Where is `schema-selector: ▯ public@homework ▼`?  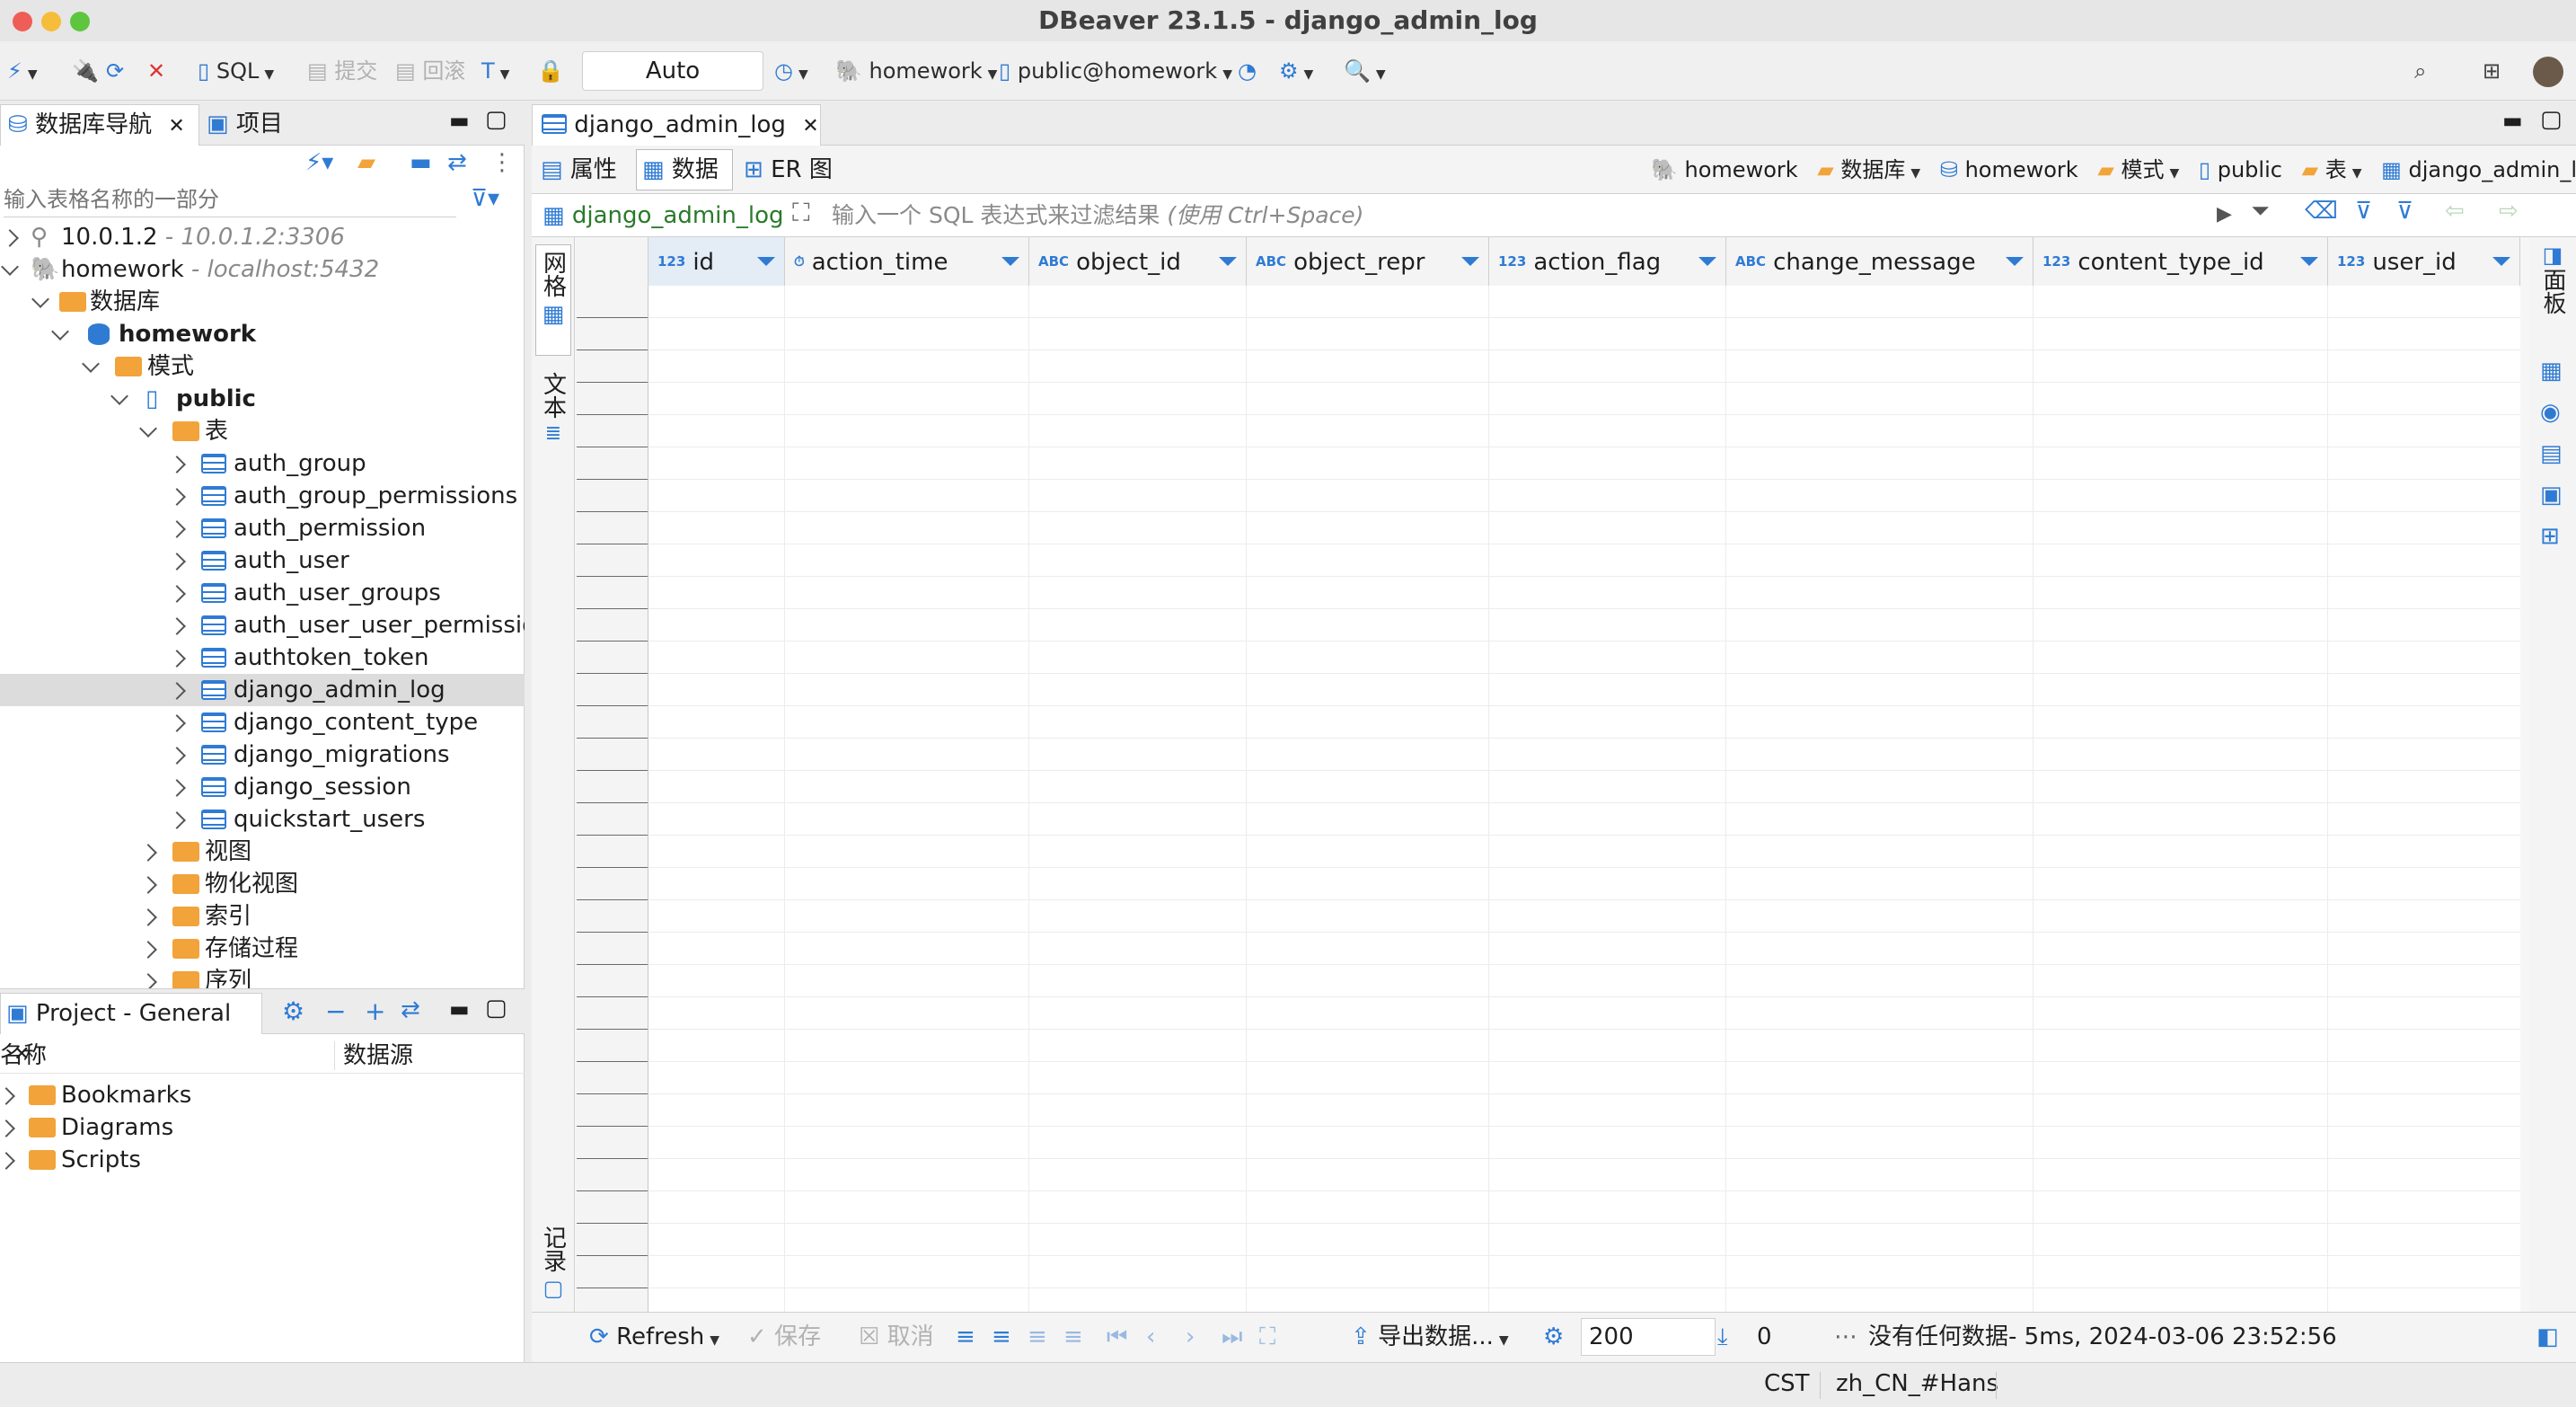 schema-selector: ▯ public@homework ▼ is located at coordinates (1115, 71).